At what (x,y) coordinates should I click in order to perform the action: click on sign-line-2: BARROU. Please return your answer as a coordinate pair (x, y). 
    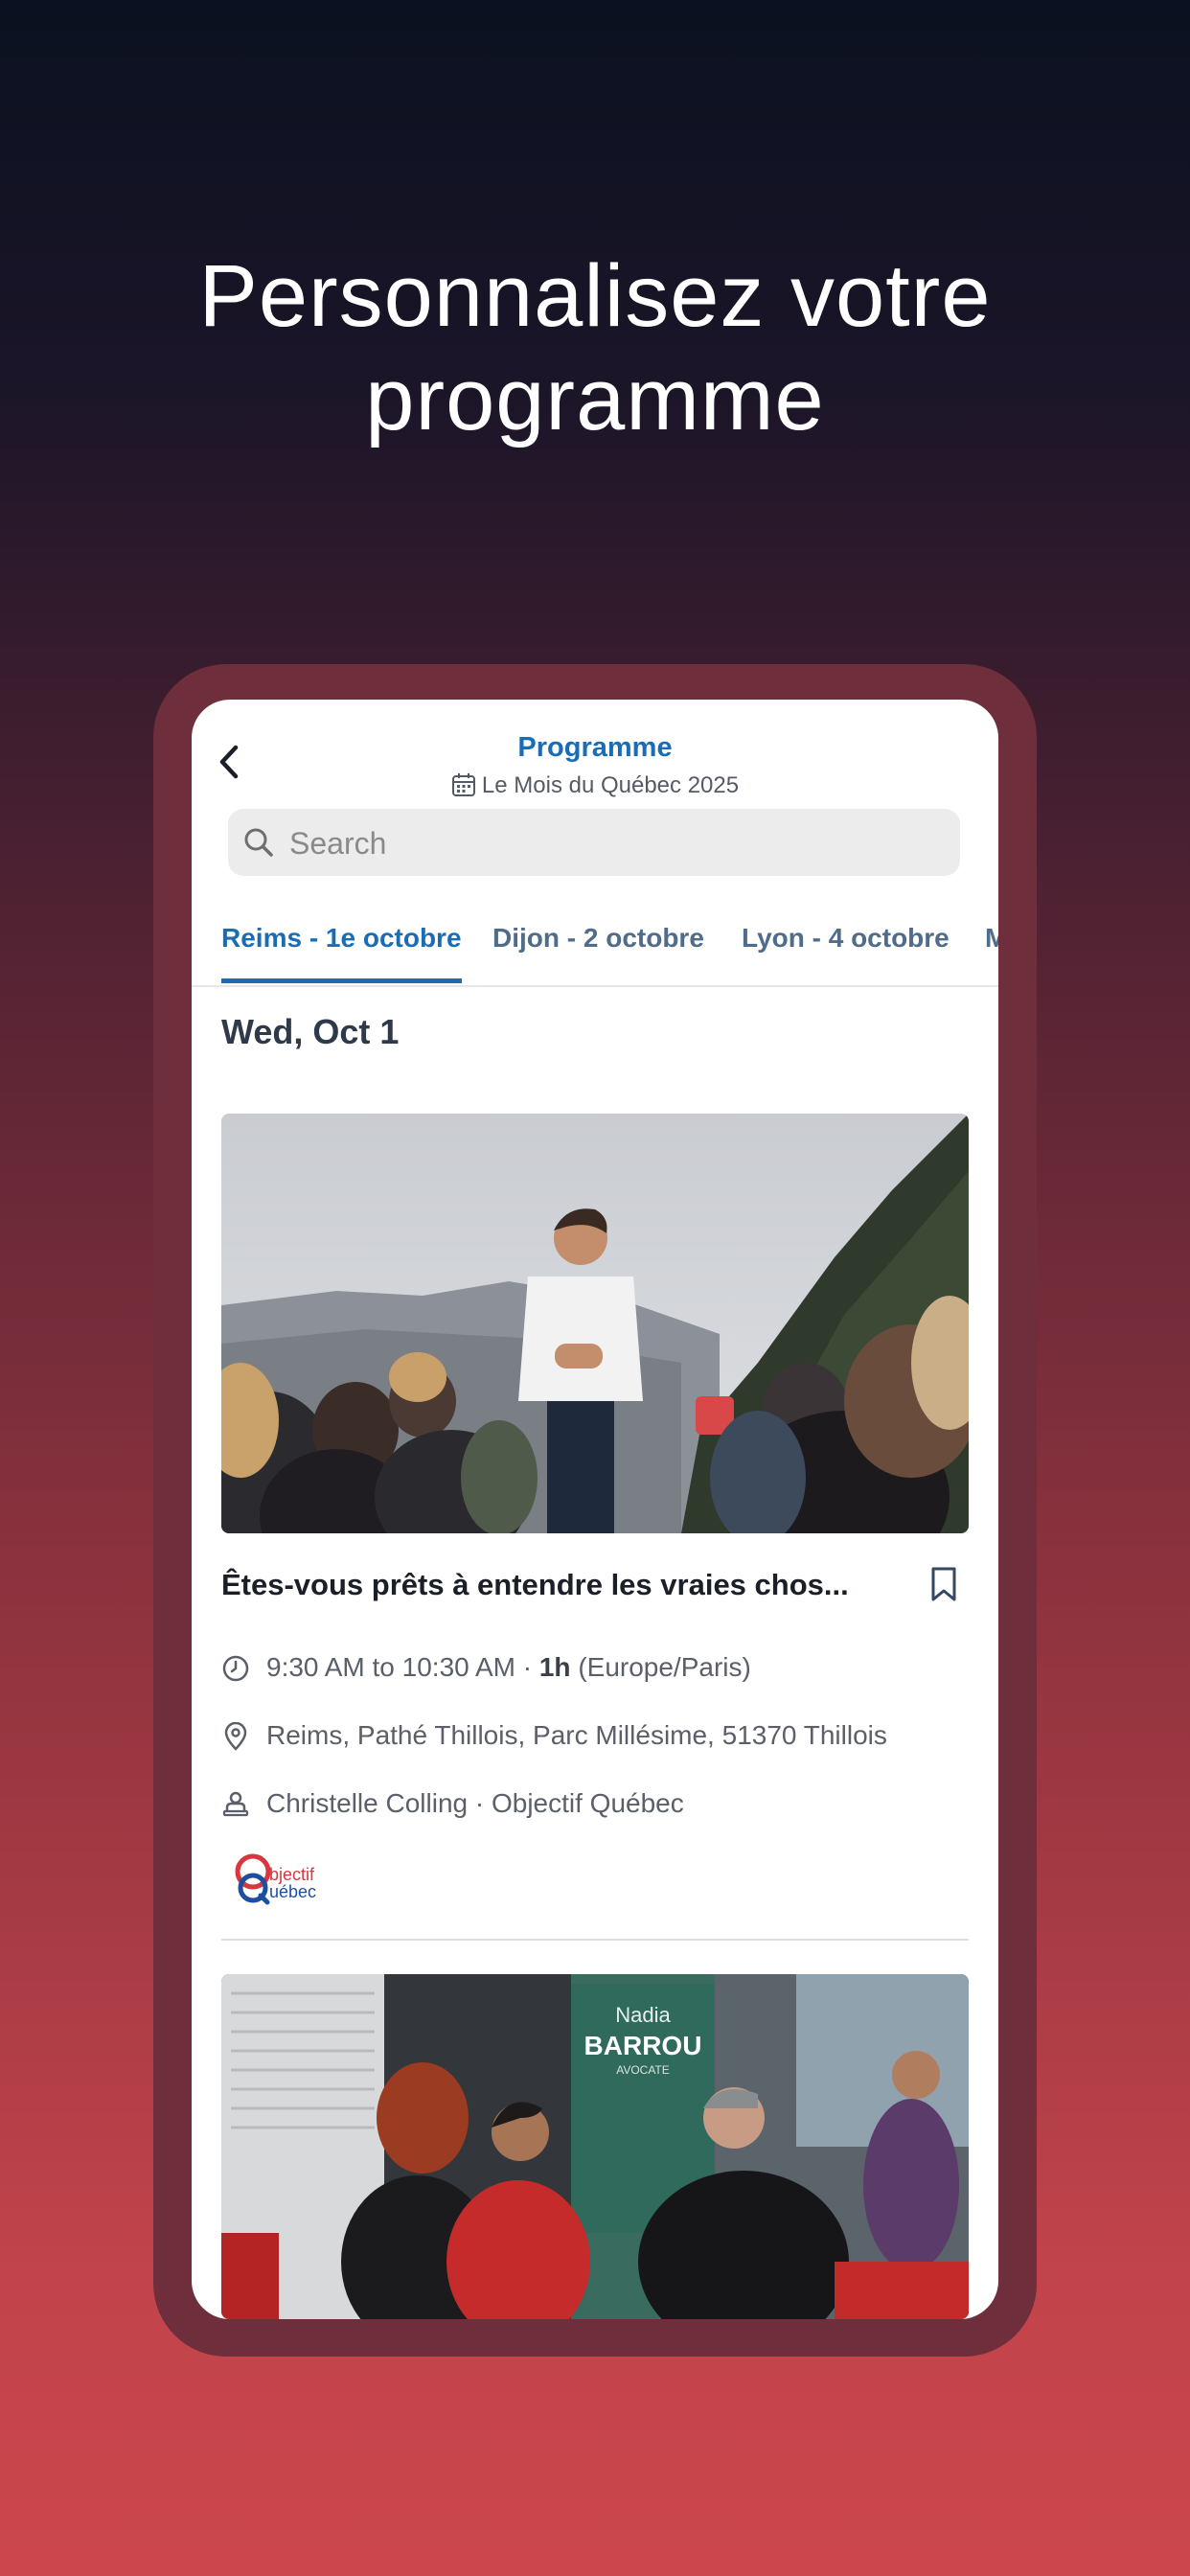
    Looking at the image, I should click on (643, 2045).